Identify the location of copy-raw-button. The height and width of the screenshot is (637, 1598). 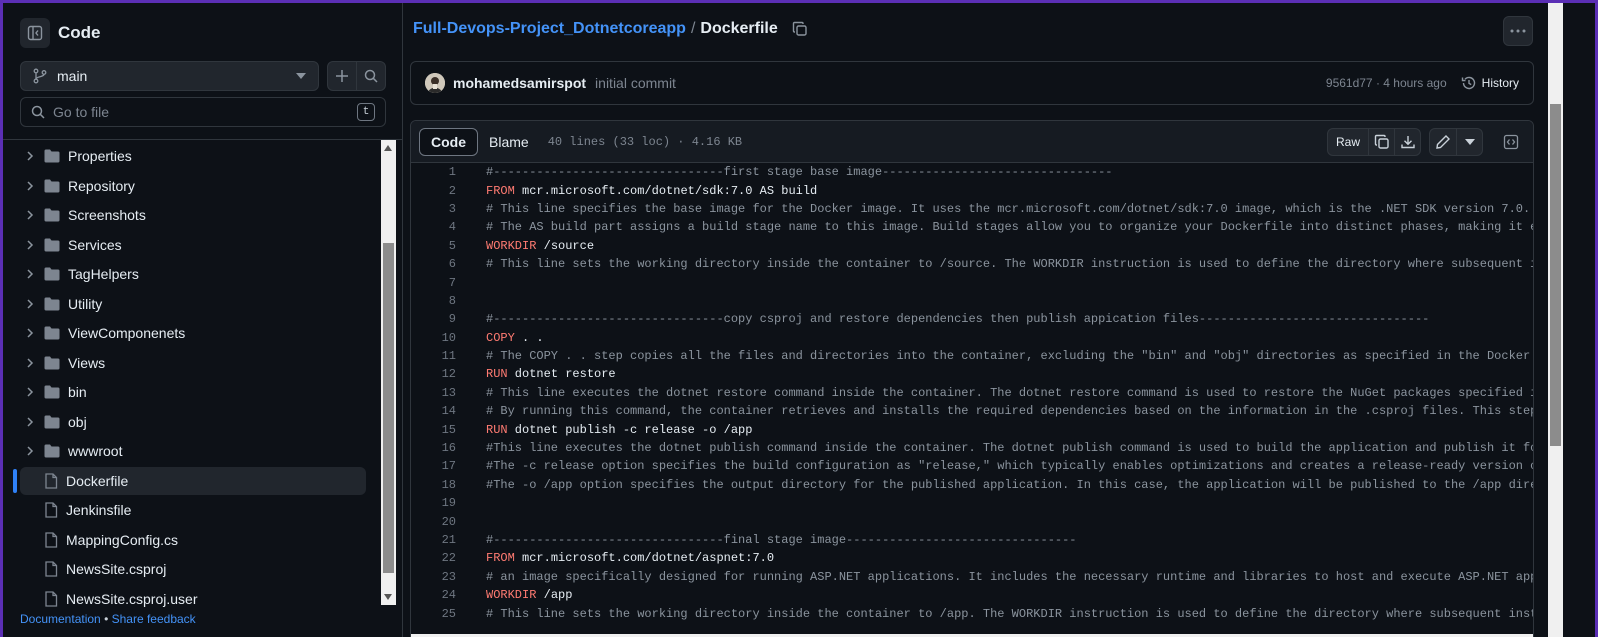
(1381, 141).